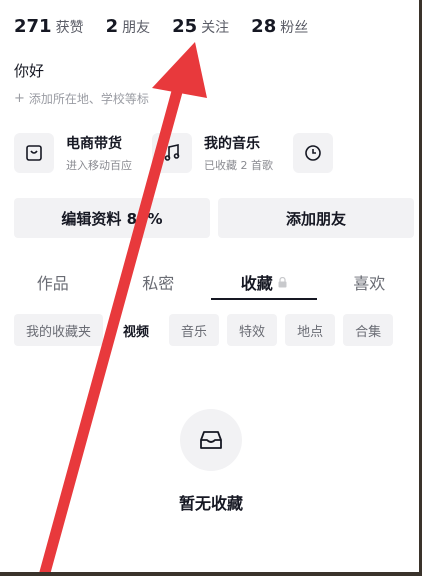 This screenshot has width=422, height=576. I want to click on add-friends-button: 添加朋友, so click(316, 218).